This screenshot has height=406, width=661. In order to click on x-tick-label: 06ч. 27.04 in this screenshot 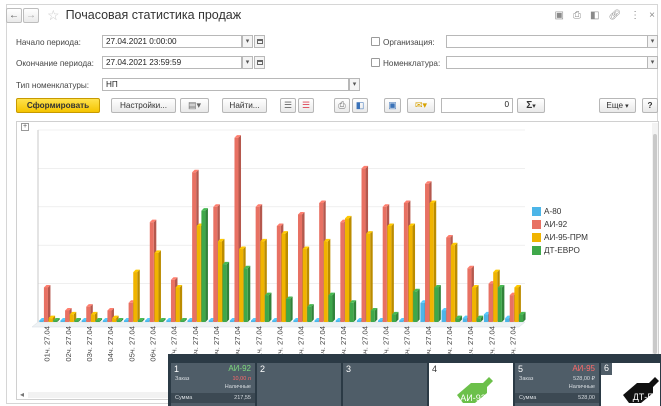, I will do `click(153, 344)`.